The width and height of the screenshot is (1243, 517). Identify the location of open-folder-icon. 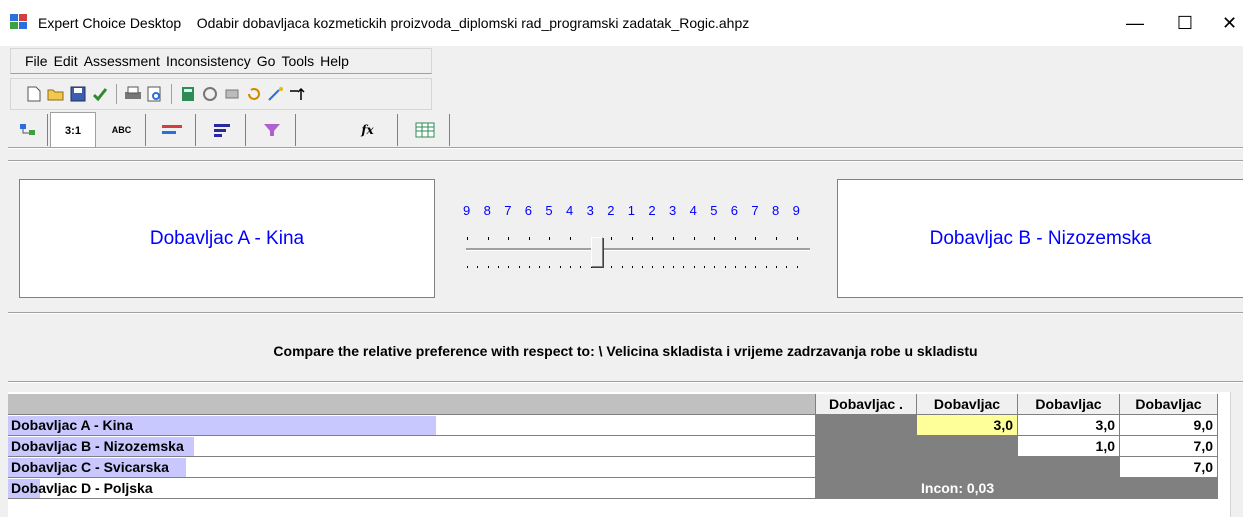
(56, 94).